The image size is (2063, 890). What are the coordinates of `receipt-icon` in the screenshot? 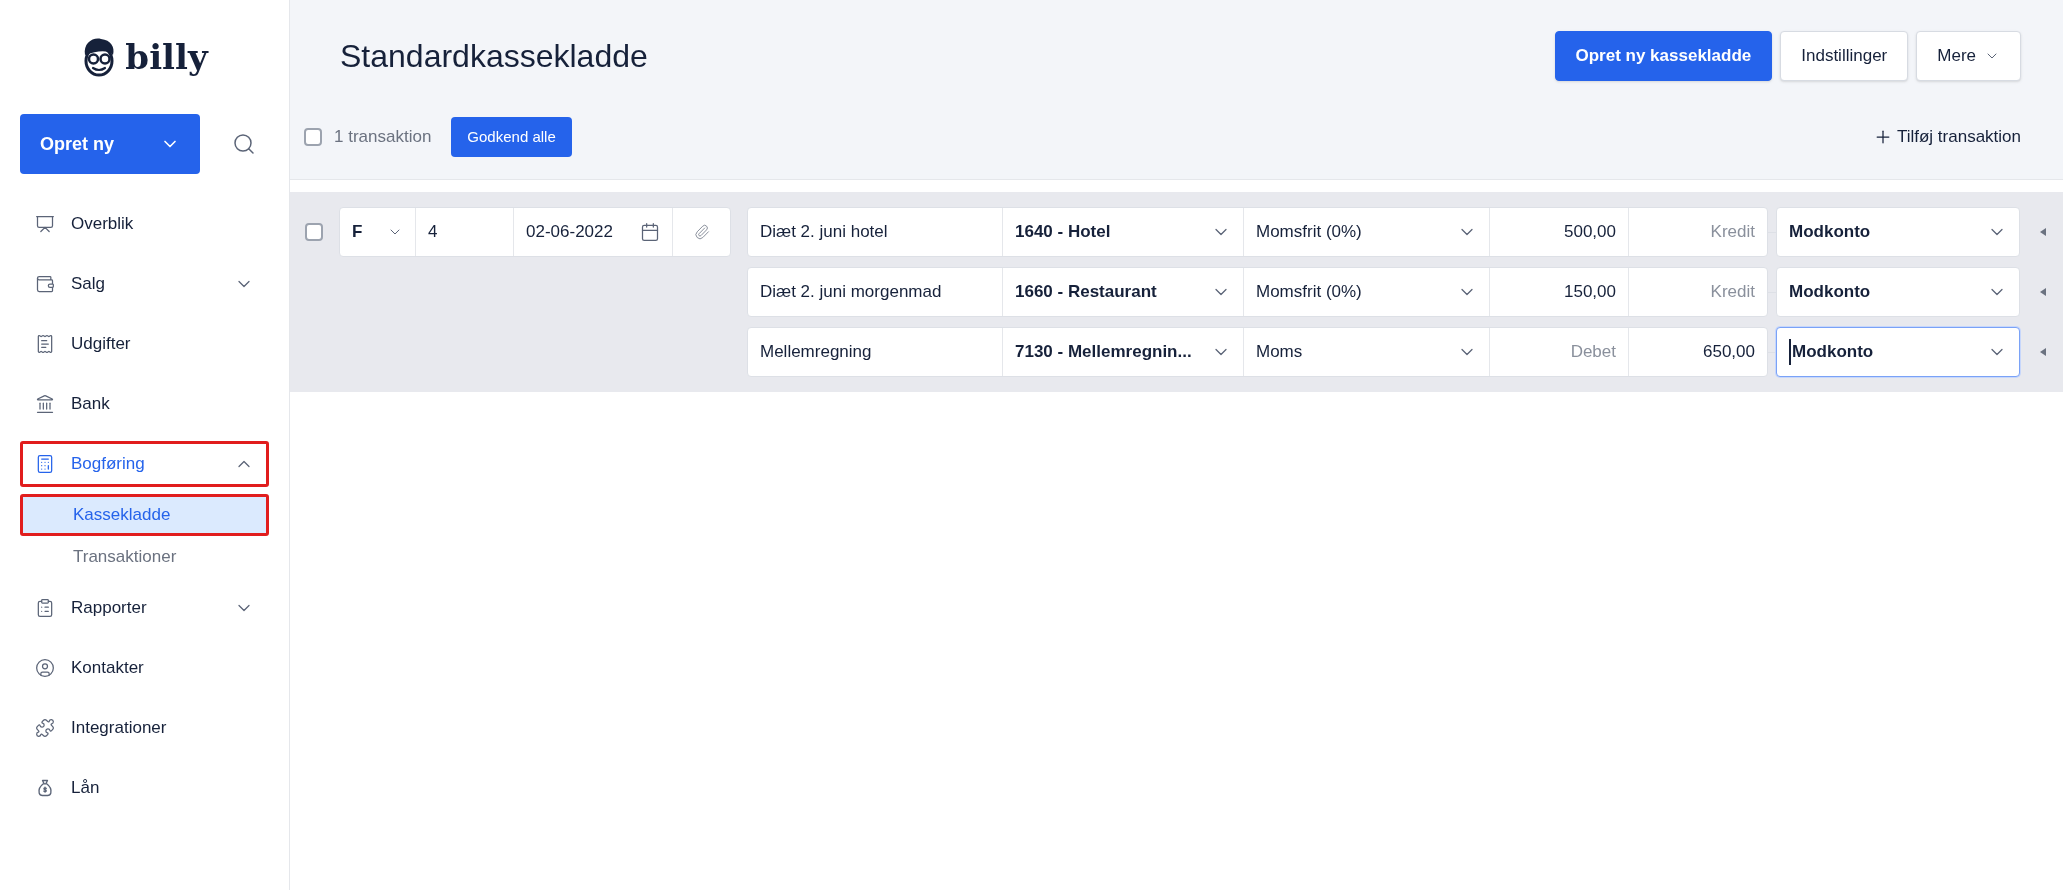 It's located at (45, 344).